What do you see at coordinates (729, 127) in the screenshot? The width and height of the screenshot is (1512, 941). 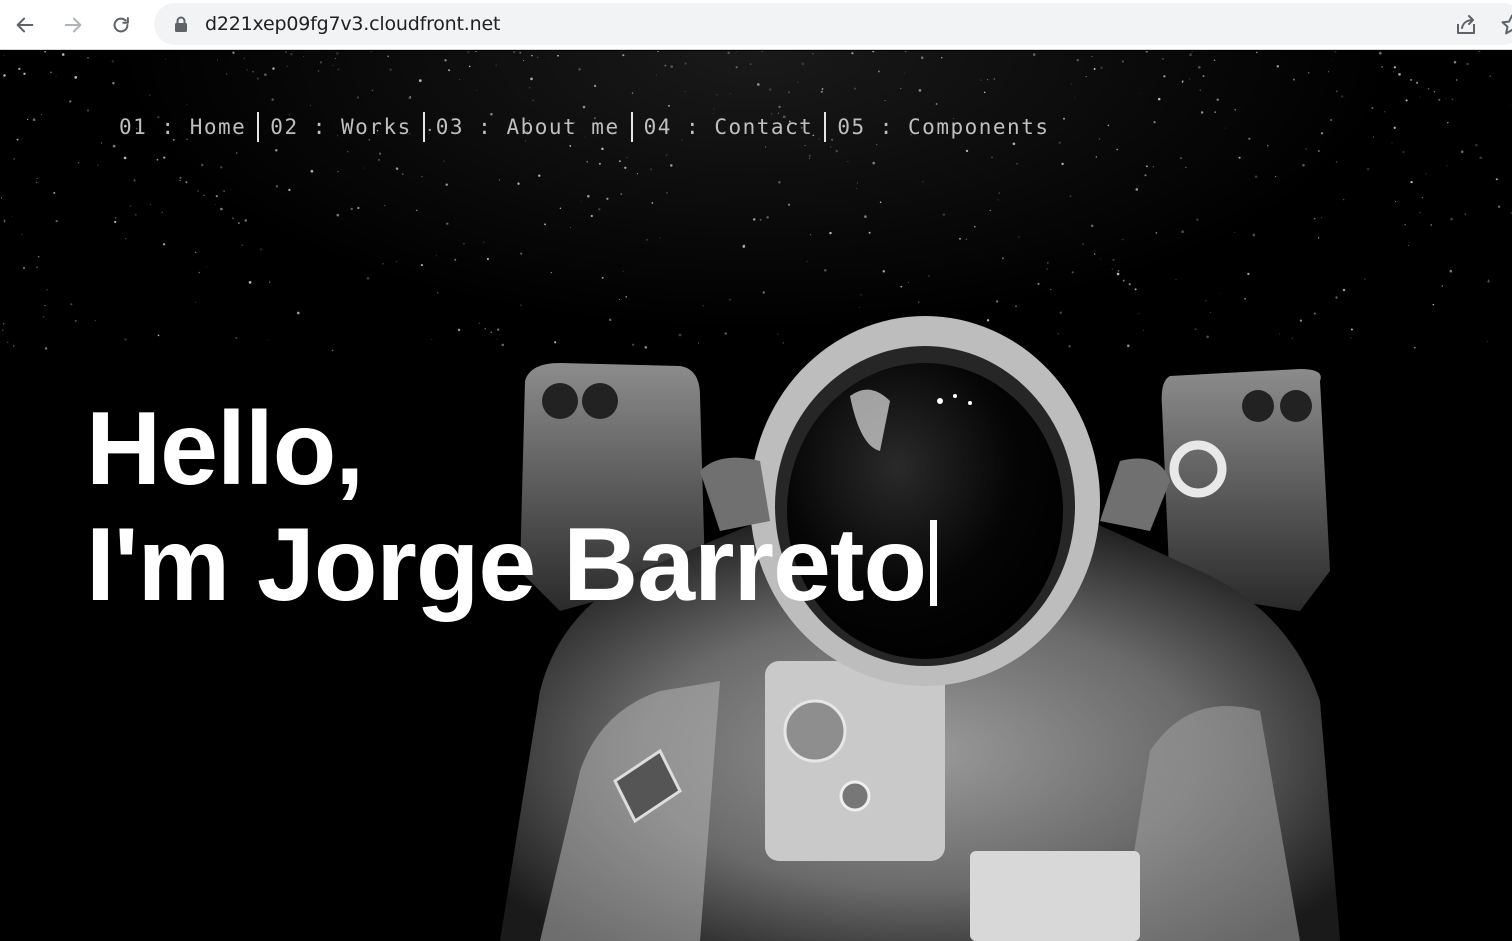 I see `nav-item-contact: 04 : Contact` at bounding box center [729, 127].